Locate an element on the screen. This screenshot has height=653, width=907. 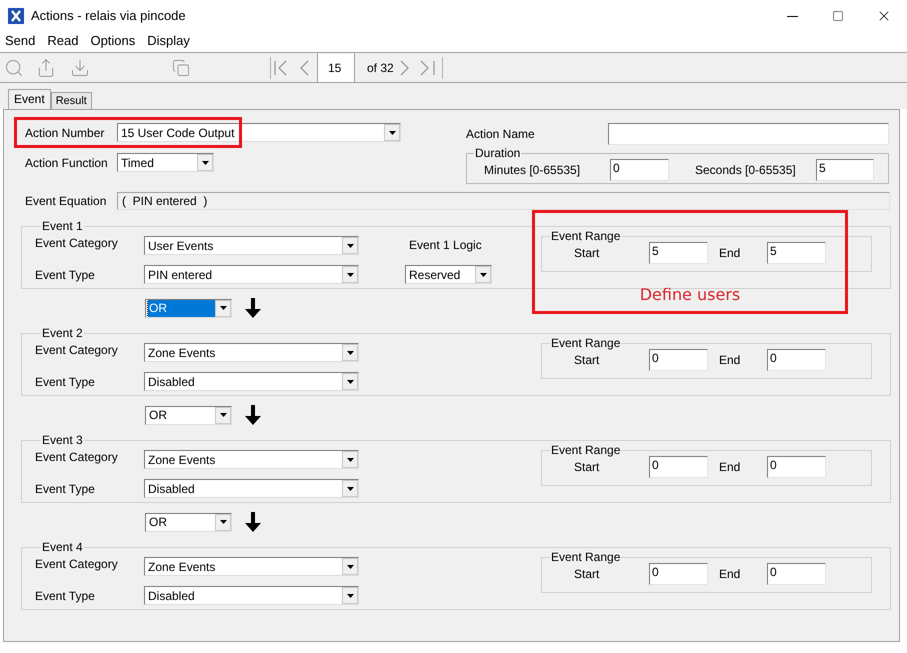
record-count: of 32 is located at coordinates (380, 68).